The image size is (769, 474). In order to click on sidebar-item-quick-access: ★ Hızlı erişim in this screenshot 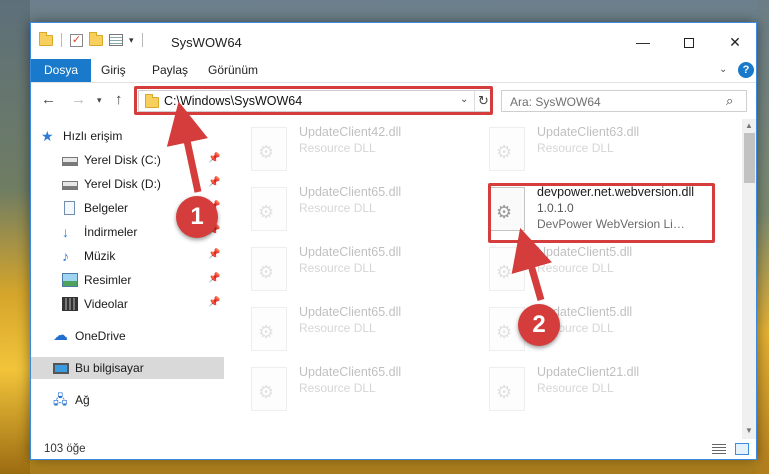, I will do `click(137, 136)`.